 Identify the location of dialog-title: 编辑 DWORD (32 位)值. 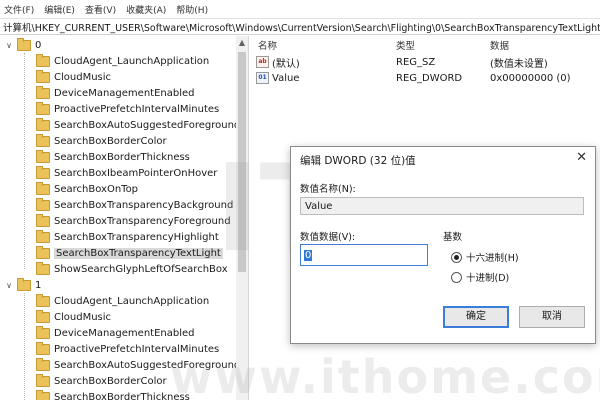
(358, 161).